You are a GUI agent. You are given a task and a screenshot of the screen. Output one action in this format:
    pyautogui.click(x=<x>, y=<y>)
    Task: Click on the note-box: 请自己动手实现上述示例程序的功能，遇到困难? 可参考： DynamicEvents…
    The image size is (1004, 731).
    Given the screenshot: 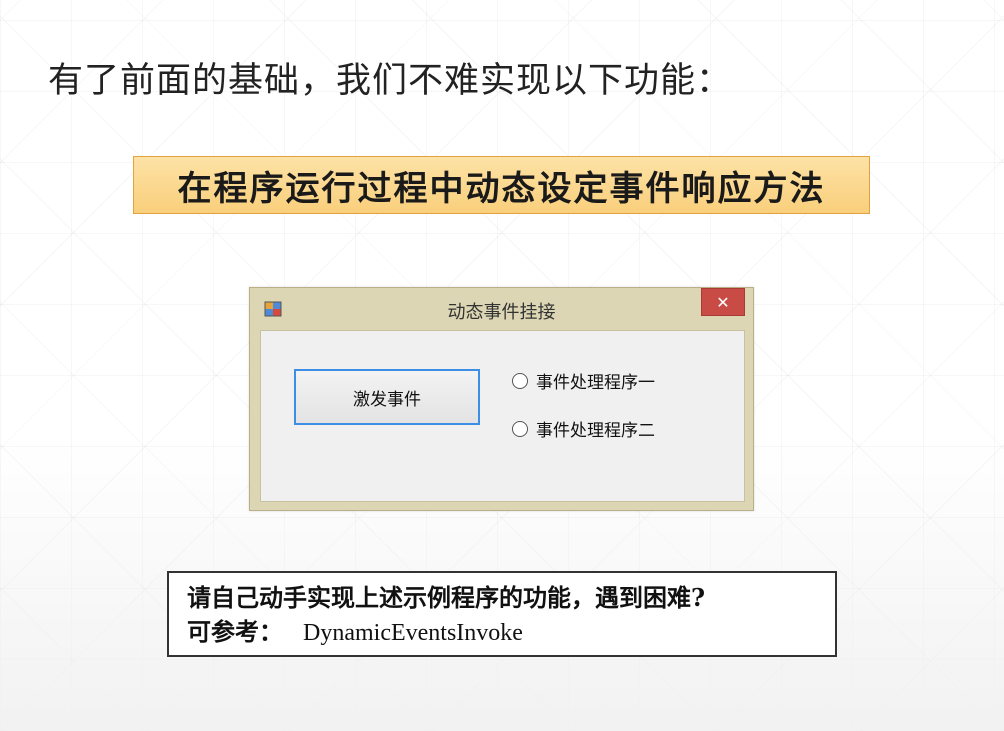 What is the action you would take?
    pyautogui.click(x=502, y=614)
    